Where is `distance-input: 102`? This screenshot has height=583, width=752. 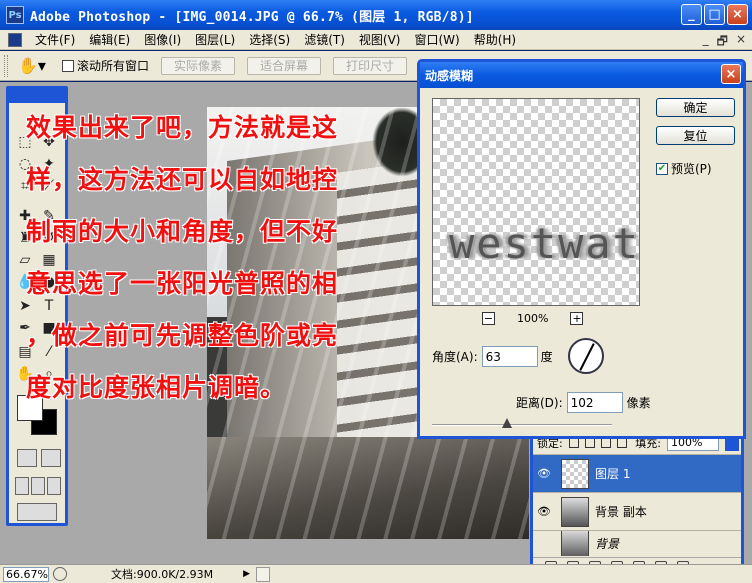
distance-input: 102 is located at coordinates (594, 402).